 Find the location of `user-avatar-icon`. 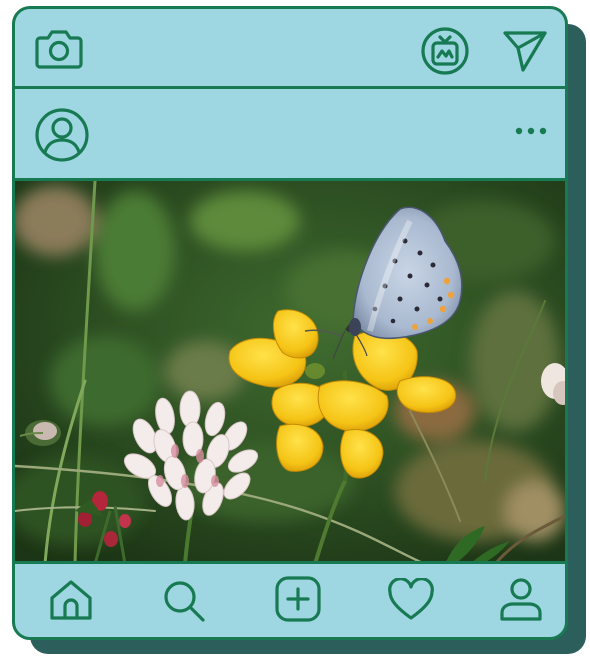

user-avatar-icon is located at coordinates (62, 135).